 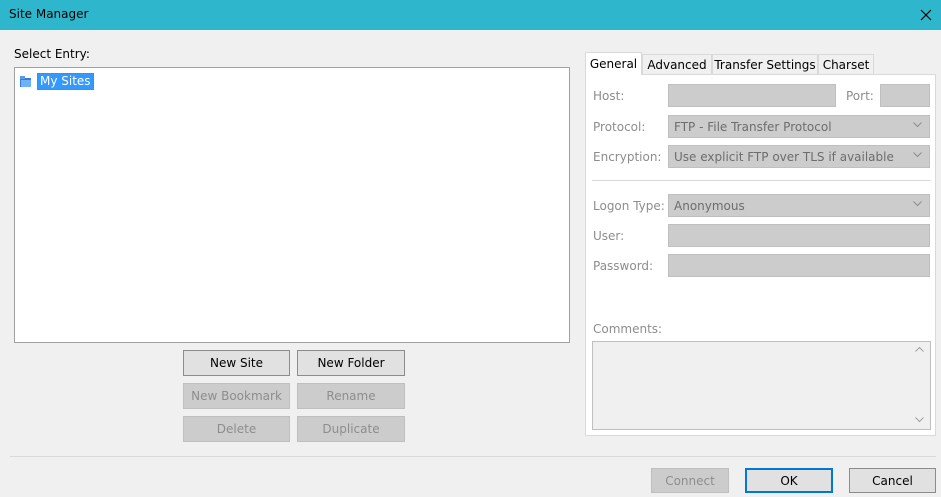 I want to click on window-title: Site Manager, so click(x=49, y=14).